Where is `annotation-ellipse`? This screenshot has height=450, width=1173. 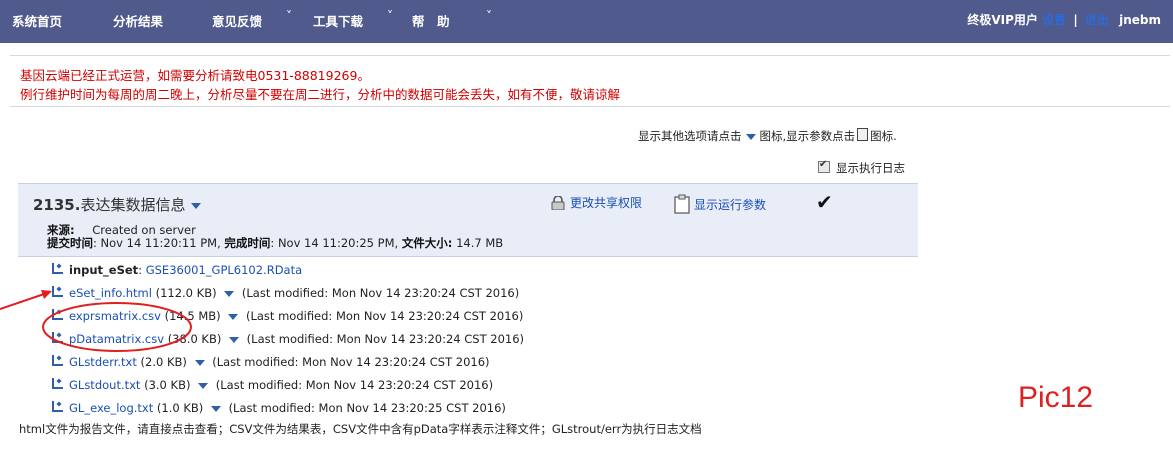
annotation-ellipse is located at coordinates (117, 327).